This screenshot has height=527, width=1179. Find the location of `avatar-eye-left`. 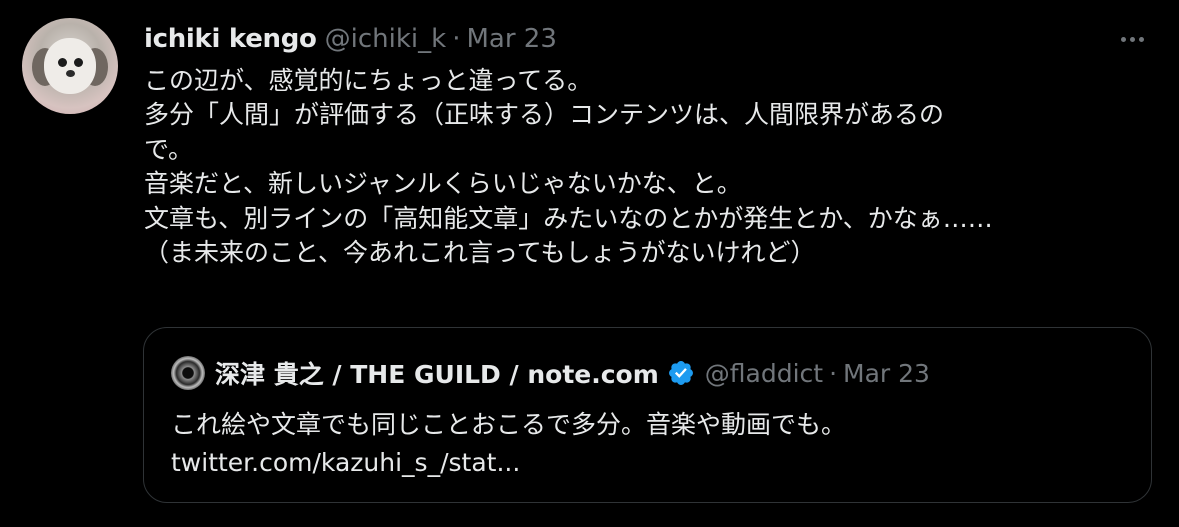

avatar-eye-left is located at coordinates (62, 62).